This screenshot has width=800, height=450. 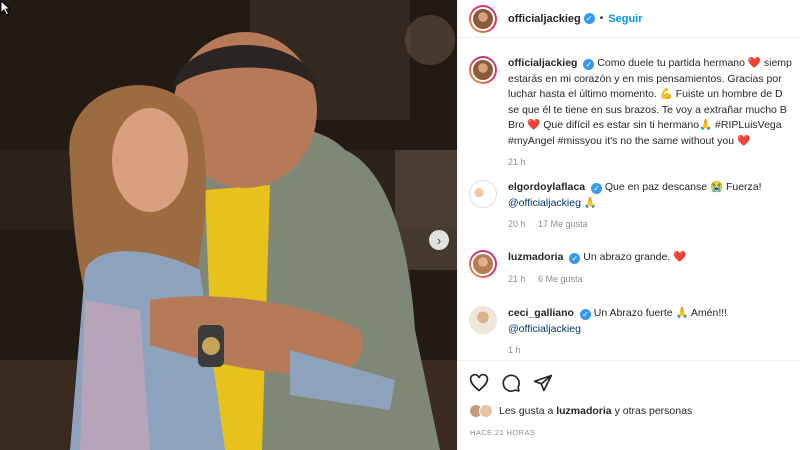 I want to click on caption-time: 21 h, so click(x=517, y=162).